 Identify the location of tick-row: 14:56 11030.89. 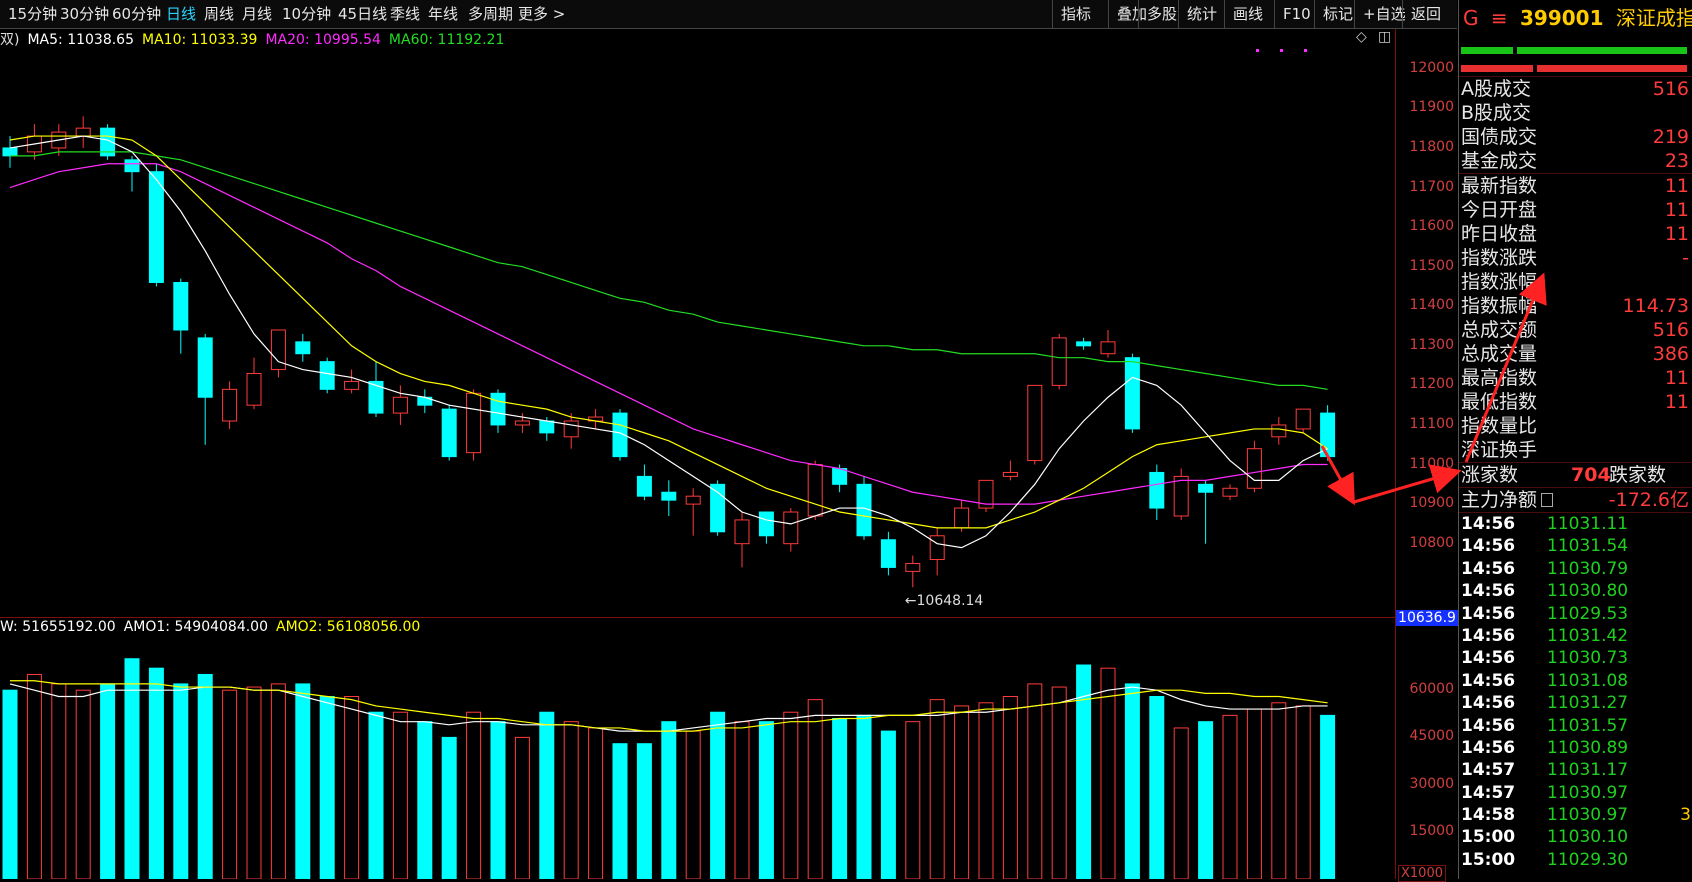
(1575, 748).